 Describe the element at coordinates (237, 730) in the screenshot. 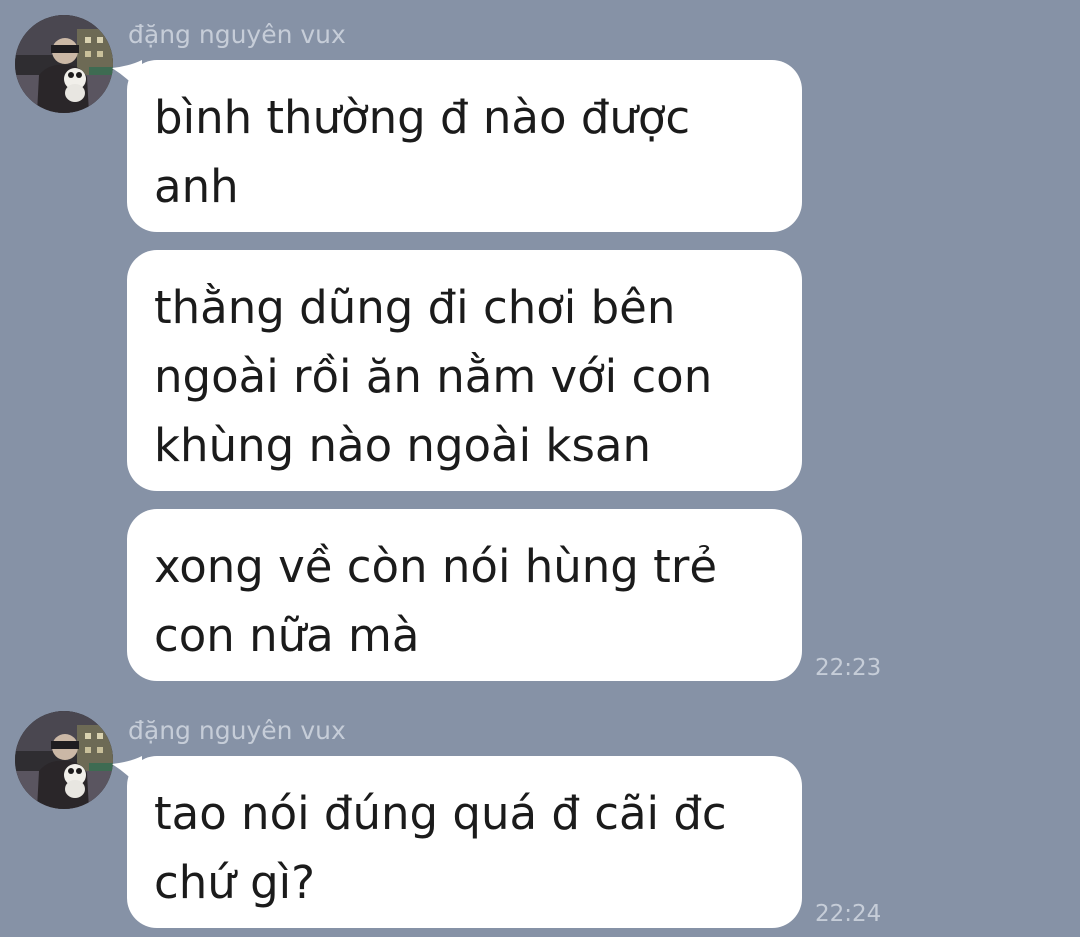

I see `sender-name: đặng nguyên vux` at that location.